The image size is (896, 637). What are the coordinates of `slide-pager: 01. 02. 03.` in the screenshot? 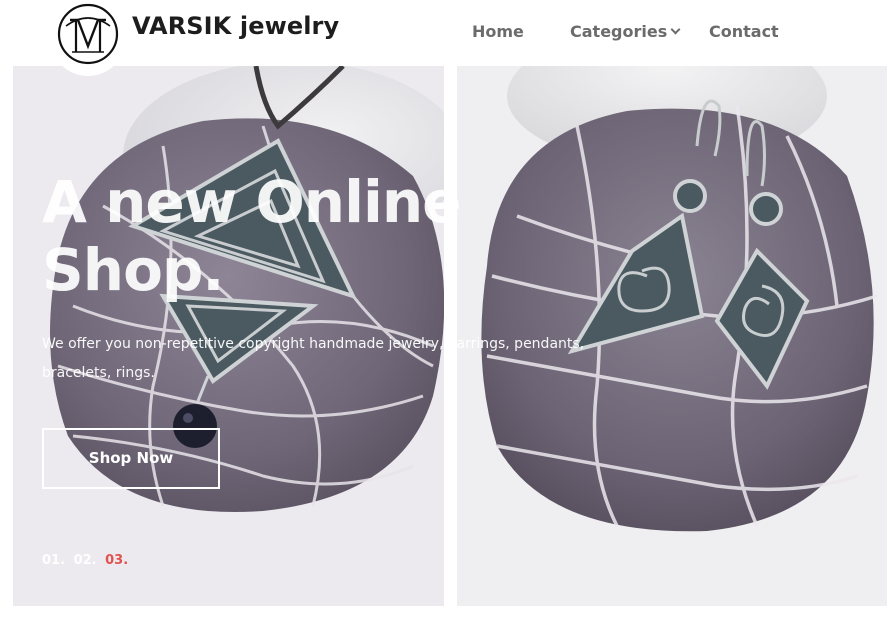 It's located at (87, 560).